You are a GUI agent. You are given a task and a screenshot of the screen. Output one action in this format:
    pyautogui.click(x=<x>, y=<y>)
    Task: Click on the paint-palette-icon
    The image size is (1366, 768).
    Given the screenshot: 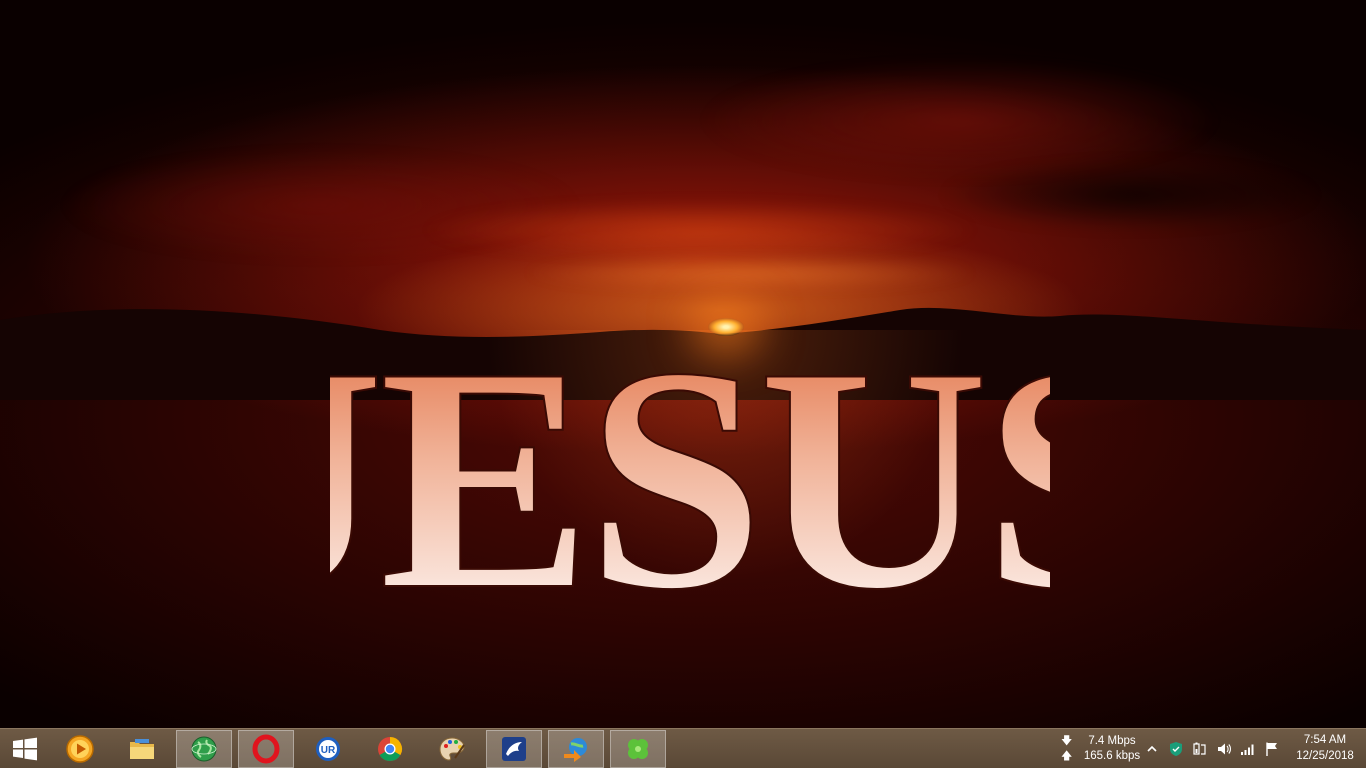 What is the action you would take?
    pyautogui.click(x=452, y=749)
    